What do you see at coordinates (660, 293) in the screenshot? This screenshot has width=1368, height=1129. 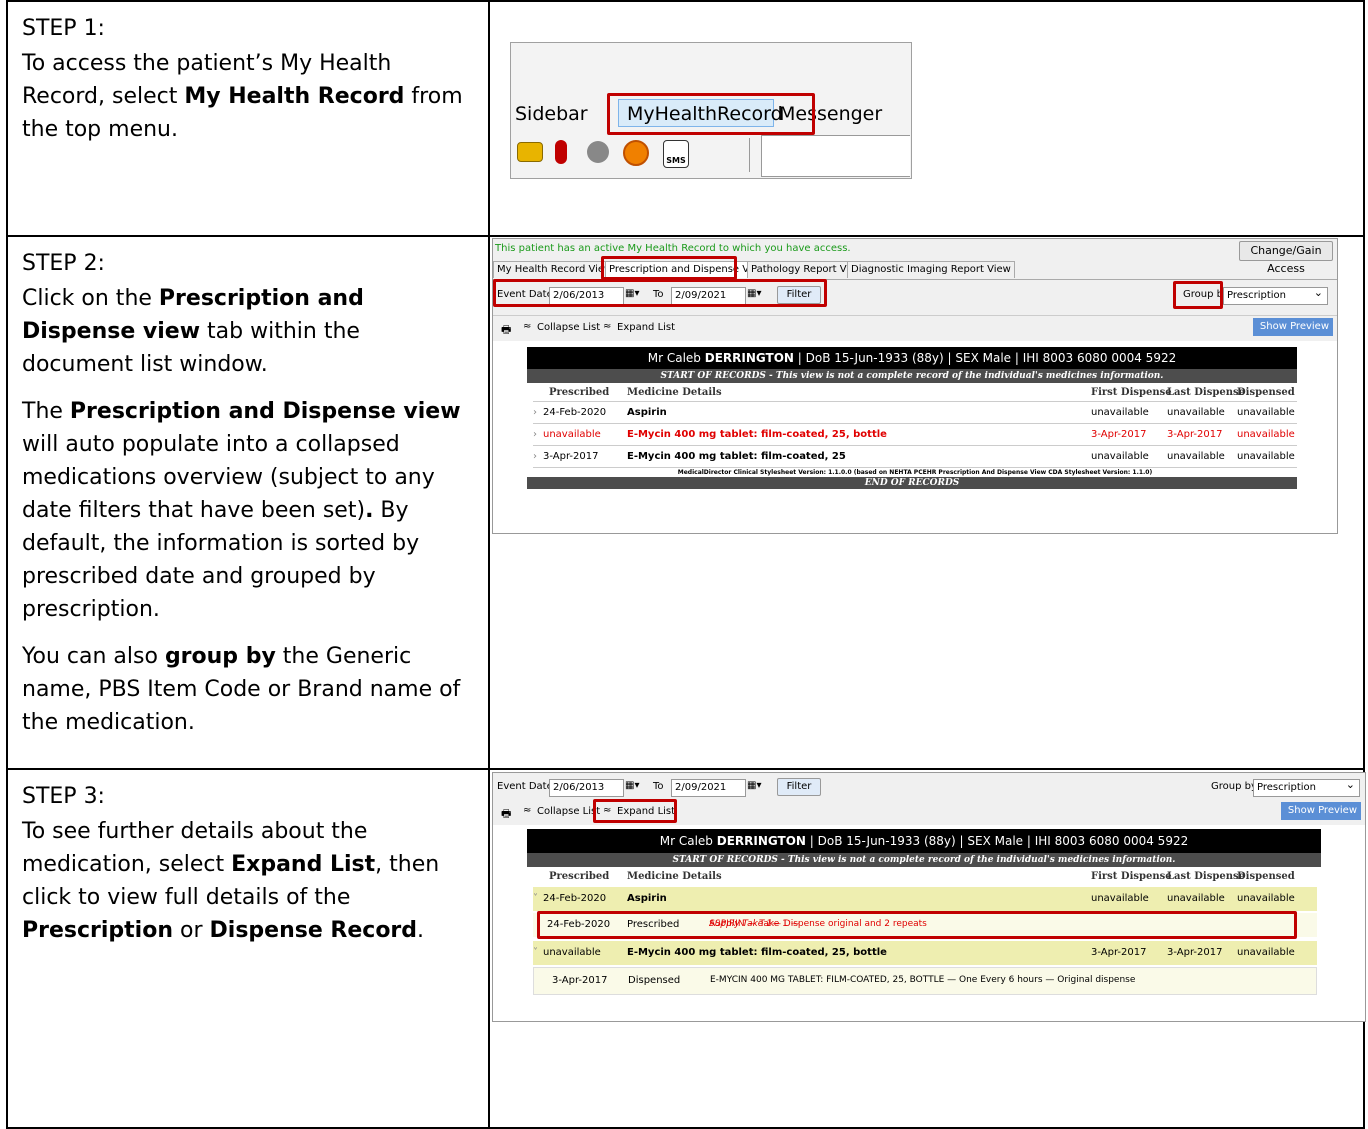 I see `filter-highlight-box` at bounding box center [660, 293].